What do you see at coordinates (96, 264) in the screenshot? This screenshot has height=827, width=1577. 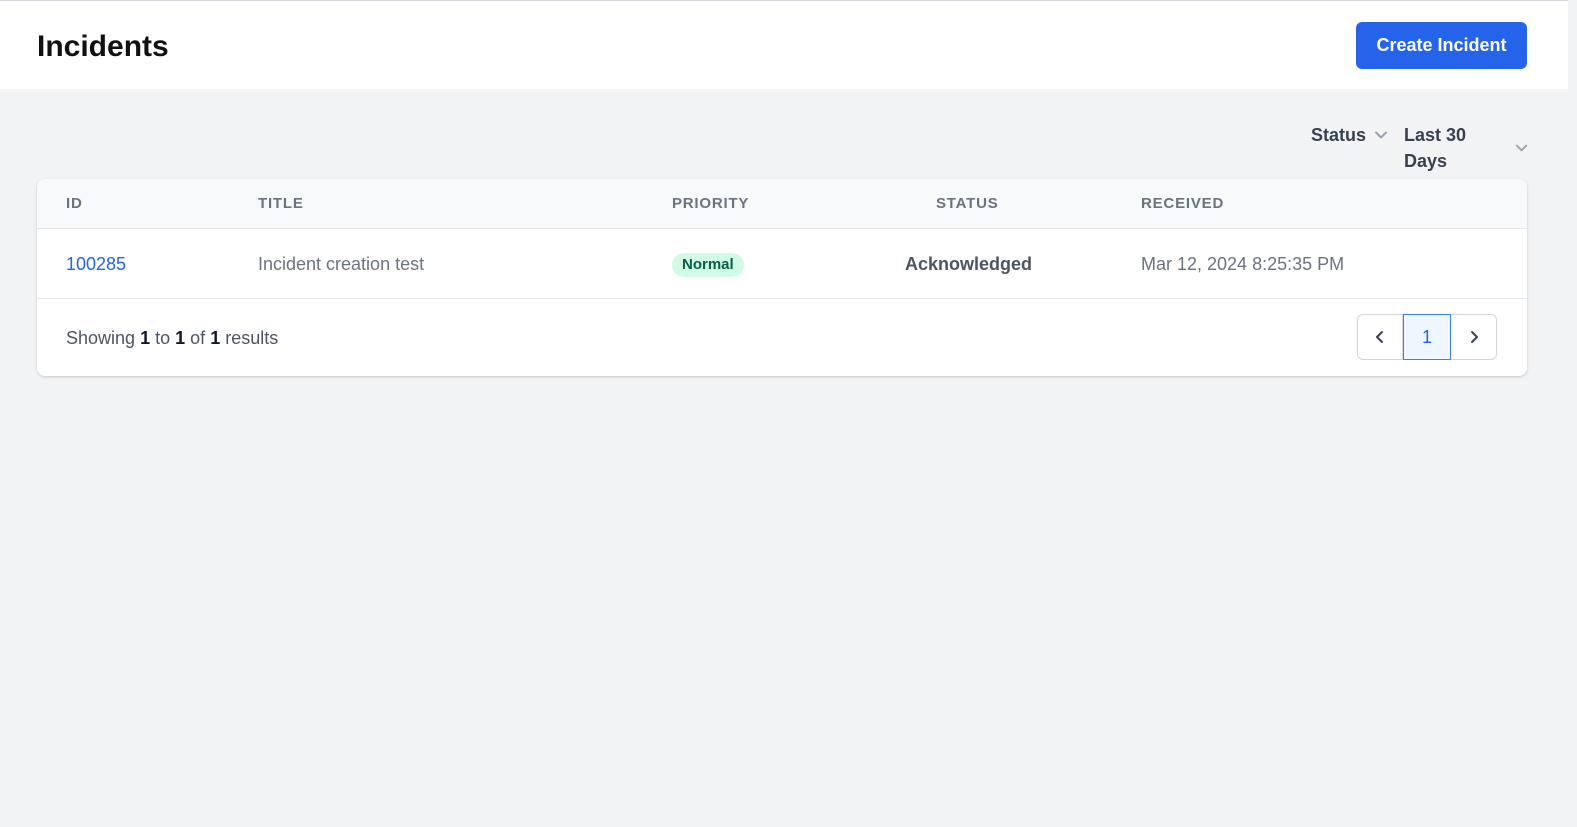 I see `incident-id-link: 100285` at bounding box center [96, 264].